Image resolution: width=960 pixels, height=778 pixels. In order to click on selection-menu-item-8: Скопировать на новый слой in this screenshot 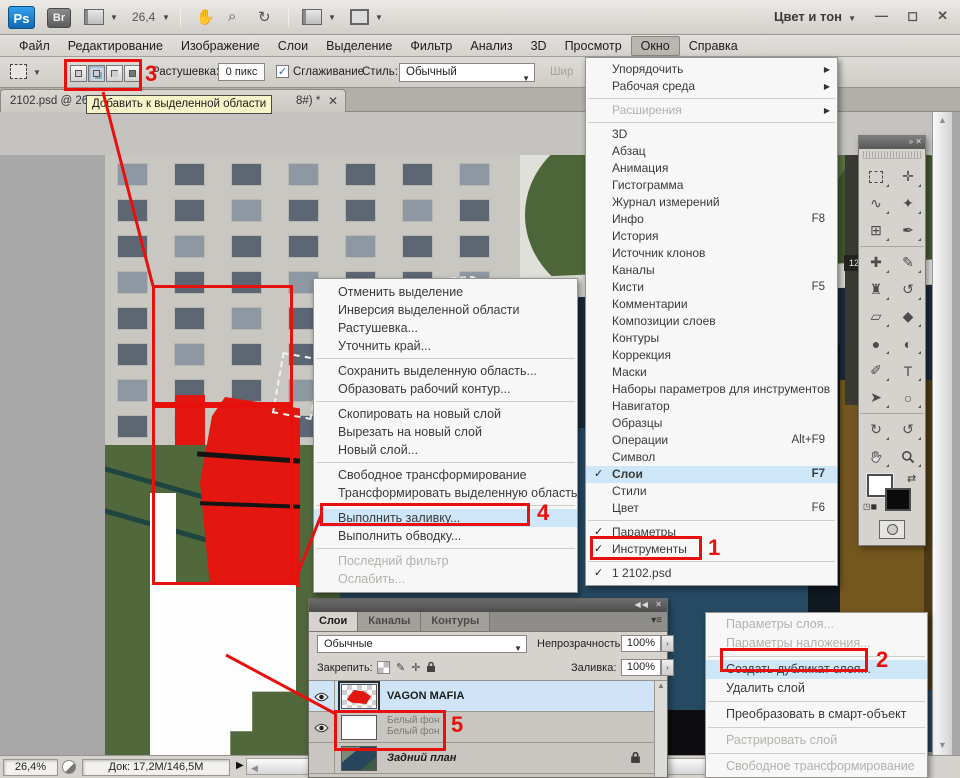, I will do `click(445, 414)`.